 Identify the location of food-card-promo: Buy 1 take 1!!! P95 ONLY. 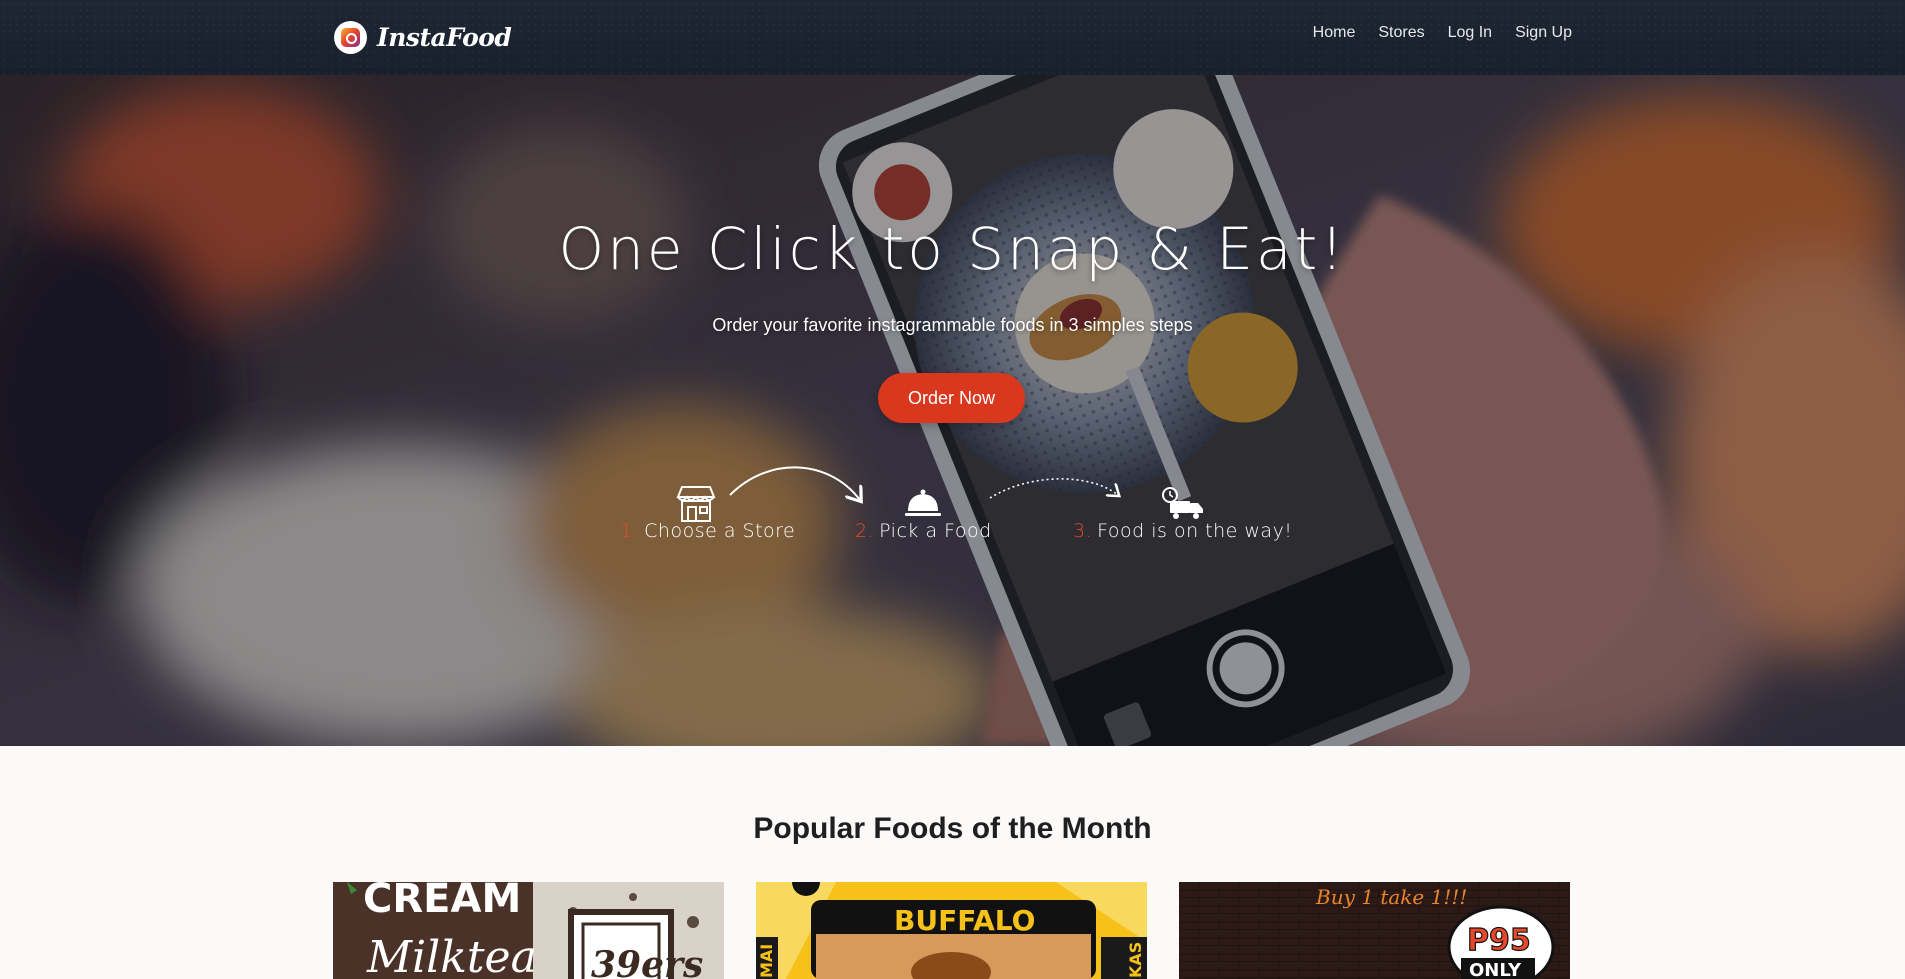
(1374, 930).